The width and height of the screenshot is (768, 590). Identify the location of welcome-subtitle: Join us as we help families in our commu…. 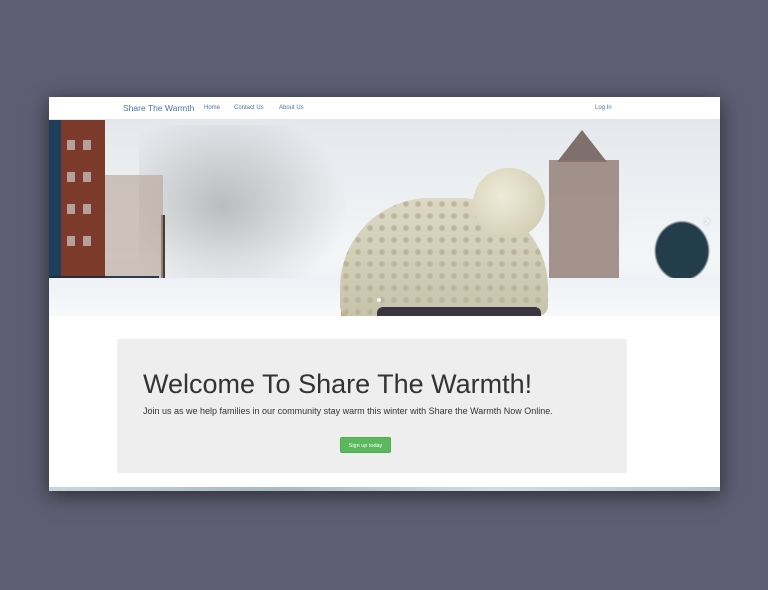
(348, 411).